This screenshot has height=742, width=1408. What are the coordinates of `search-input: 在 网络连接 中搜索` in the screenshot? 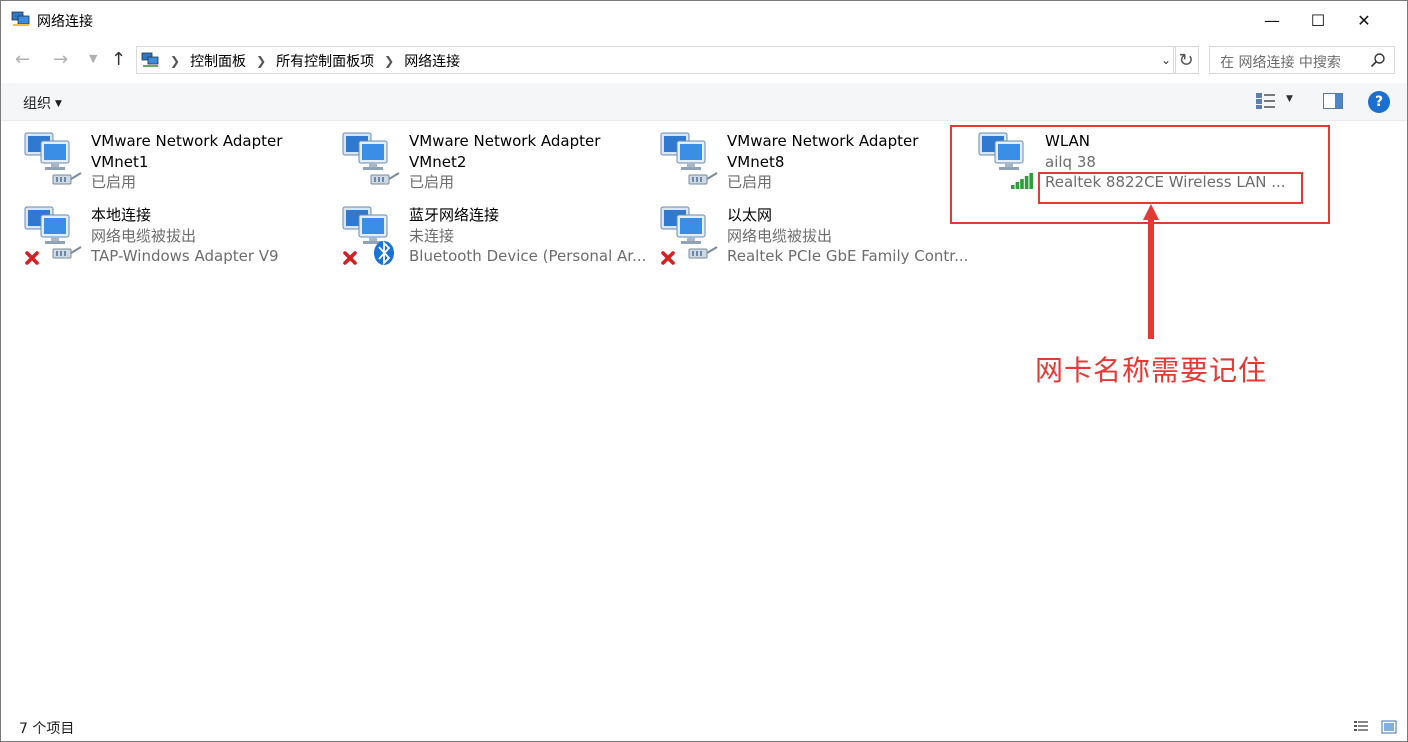 It's located at (1302, 60).